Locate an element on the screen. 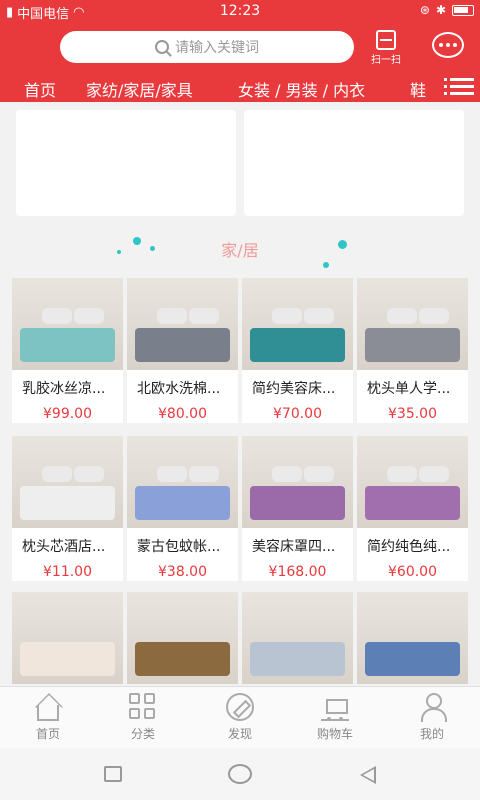 The width and height of the screenshot is (480, 800). compass-icon is located at coordinates (240, 707).